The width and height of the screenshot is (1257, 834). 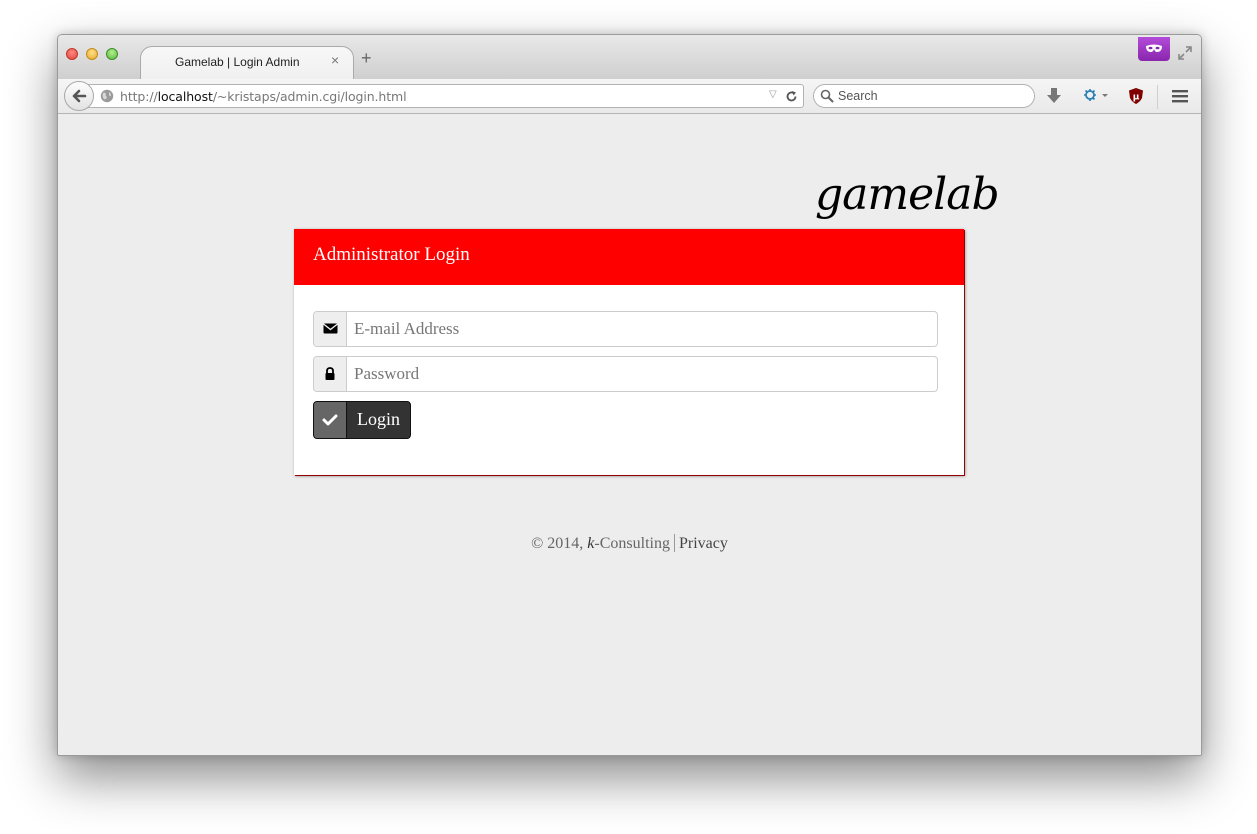 I want to click on footer-company-name: -Consulting, so click(x=632, y=543).